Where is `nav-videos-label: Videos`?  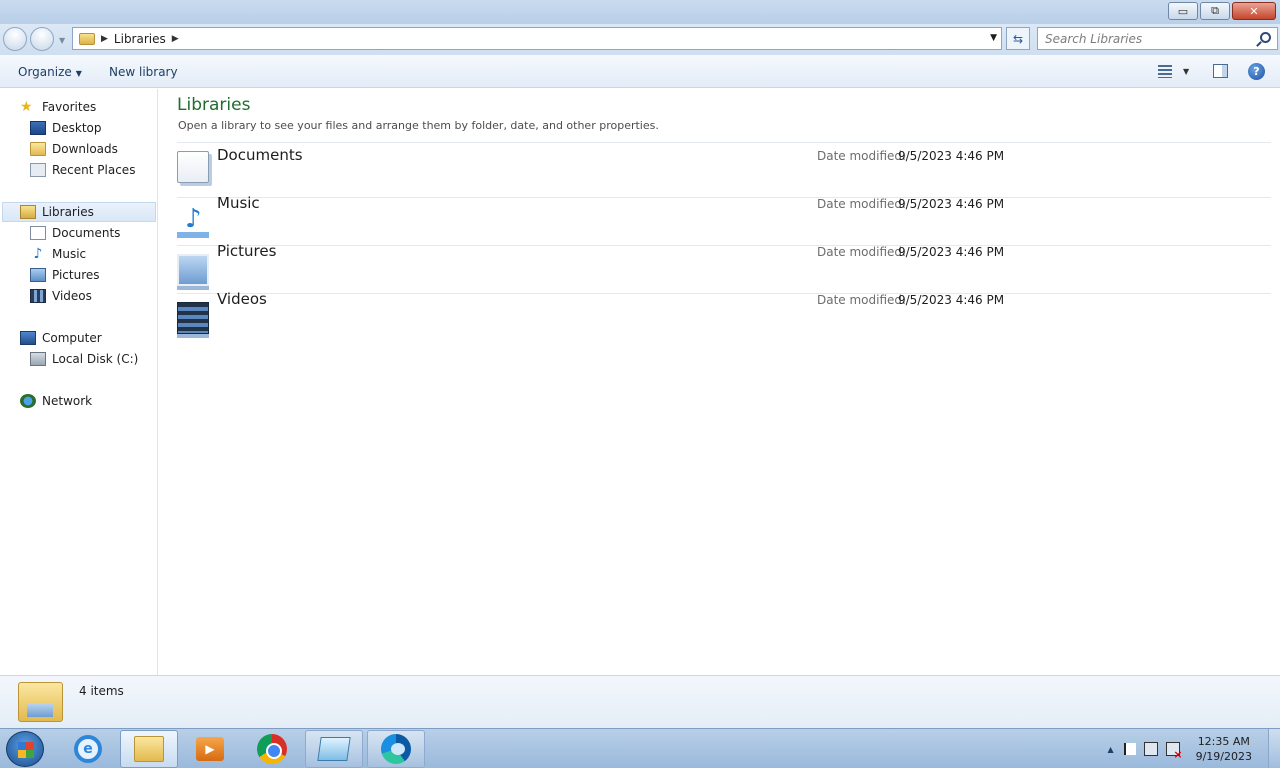 nav-videos-label: Videos is located at coordinates (72, 296).